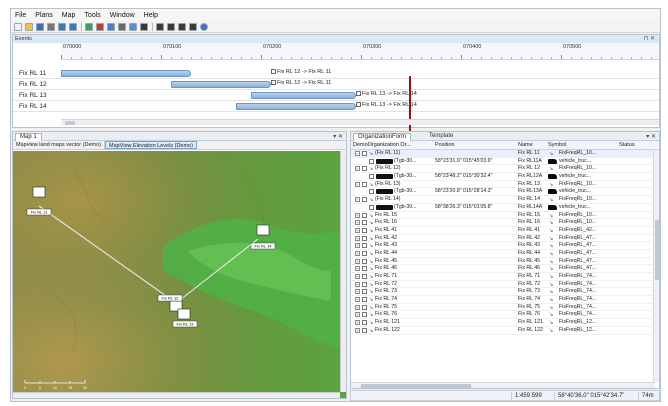  What do you see at coordinates (29, 26) in the screenshot?
I see `open-icon` at bounding box center [29, 26].